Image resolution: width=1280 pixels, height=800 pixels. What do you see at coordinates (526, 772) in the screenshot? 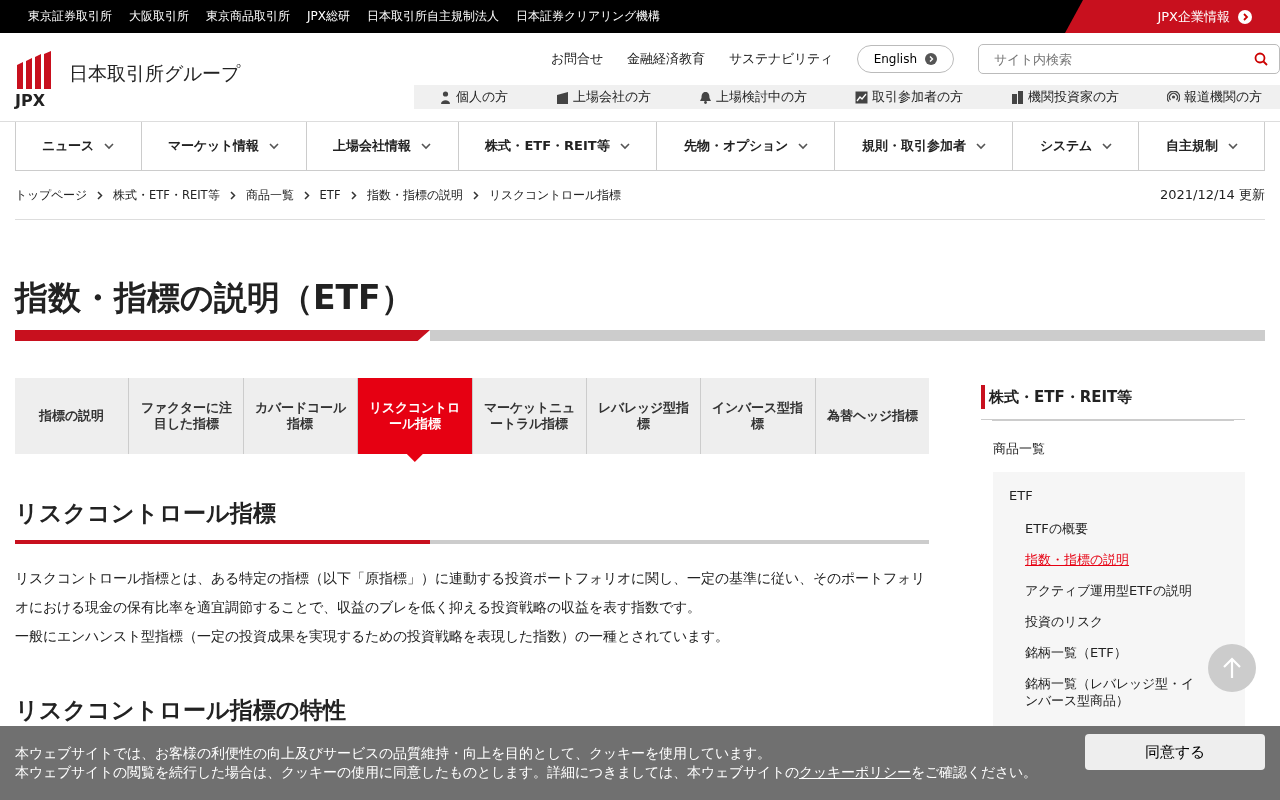
I see `cookie-notice: 本ウェブサイトの閲覧を続行した場合は、クッキーの使用に同意したものとします。詳細につきましては、本ウェブサイトのクッキーポリシーをご確認ください。` at bounding box center [526, 772].